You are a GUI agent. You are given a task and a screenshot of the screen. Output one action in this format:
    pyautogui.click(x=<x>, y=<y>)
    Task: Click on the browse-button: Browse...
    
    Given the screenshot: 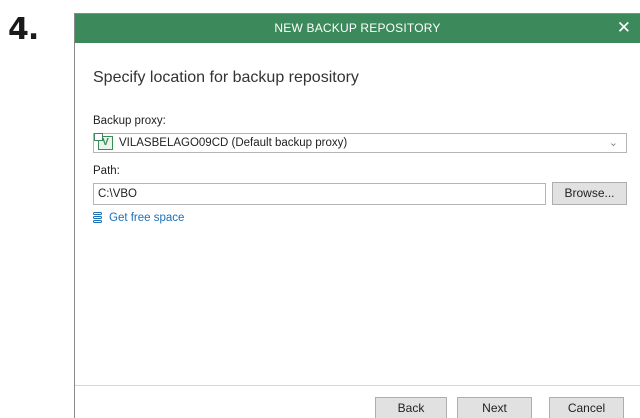 What is the action you would take?
    pyautogui.click(x=589, y=193)
    